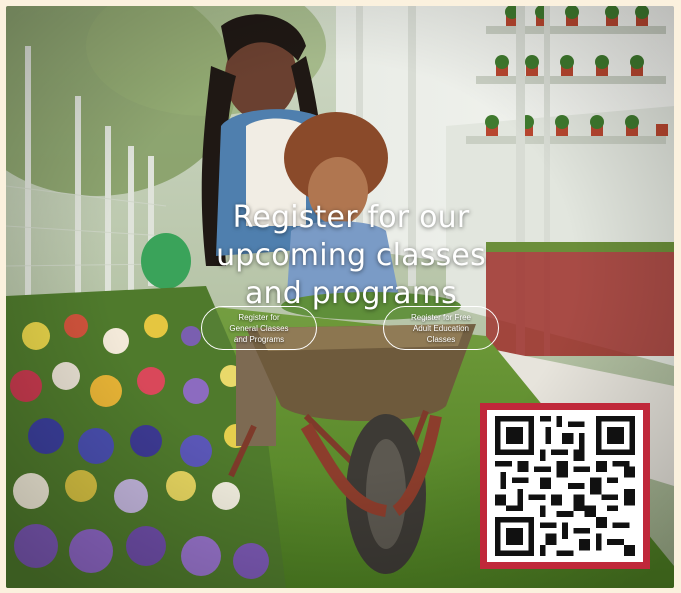 This screenshot has height=593, width=681. I want to click on headline-line-1: Register for our, so click(351, 217).